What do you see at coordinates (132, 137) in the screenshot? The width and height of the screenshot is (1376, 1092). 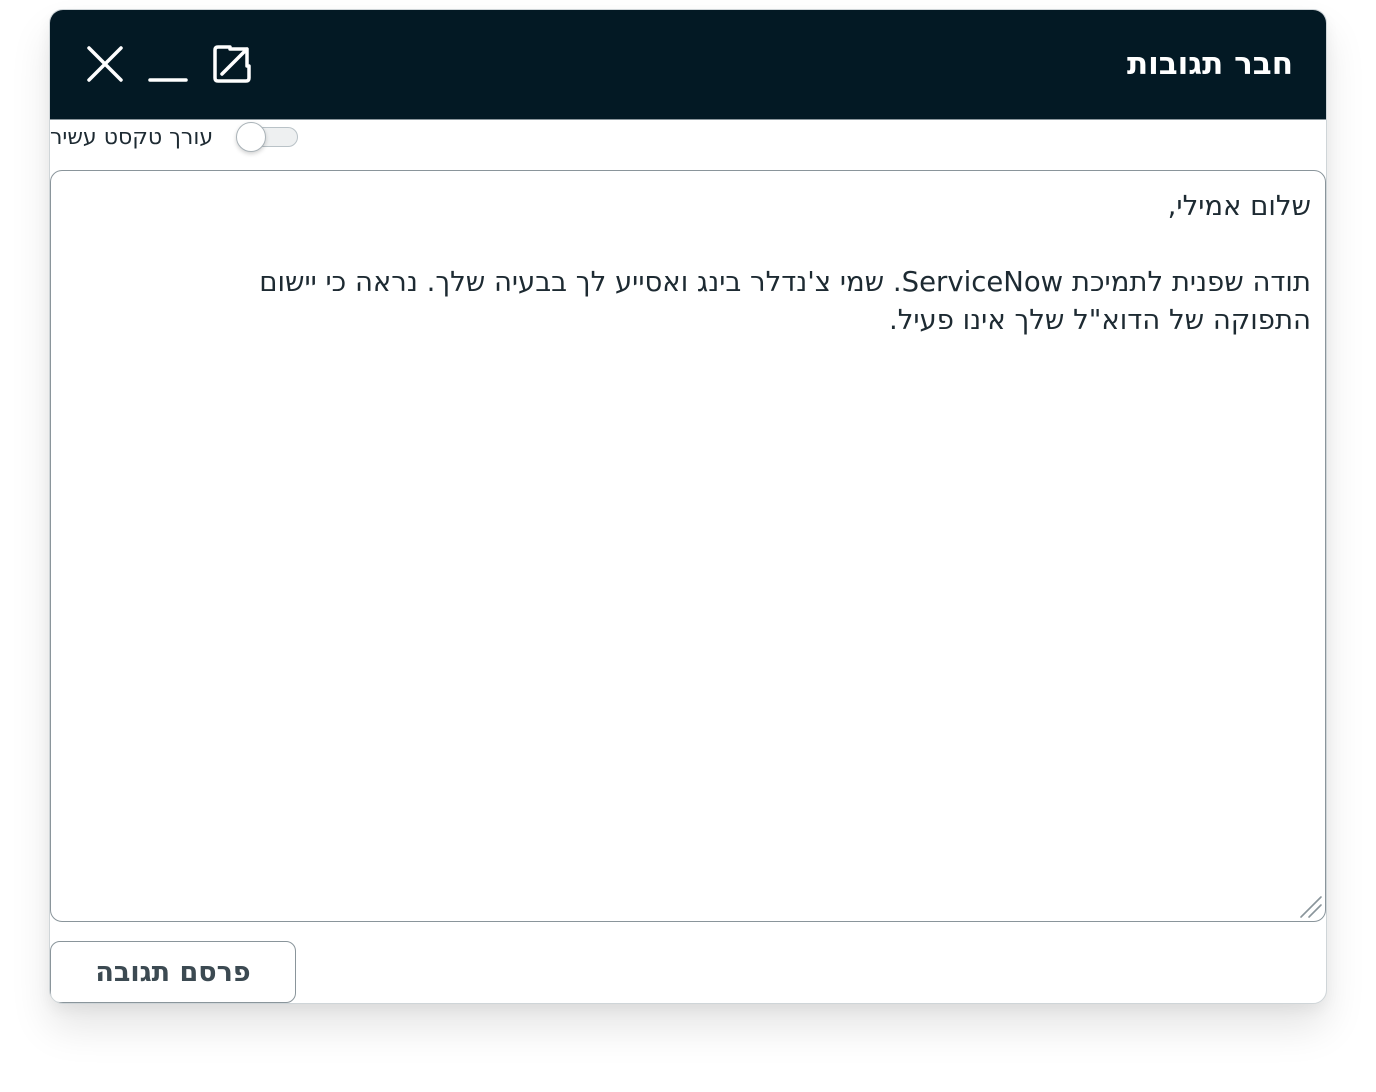 I see `rich-text-toggle-label: עורך טקסט עשיר` at bounding box center [132, 137].